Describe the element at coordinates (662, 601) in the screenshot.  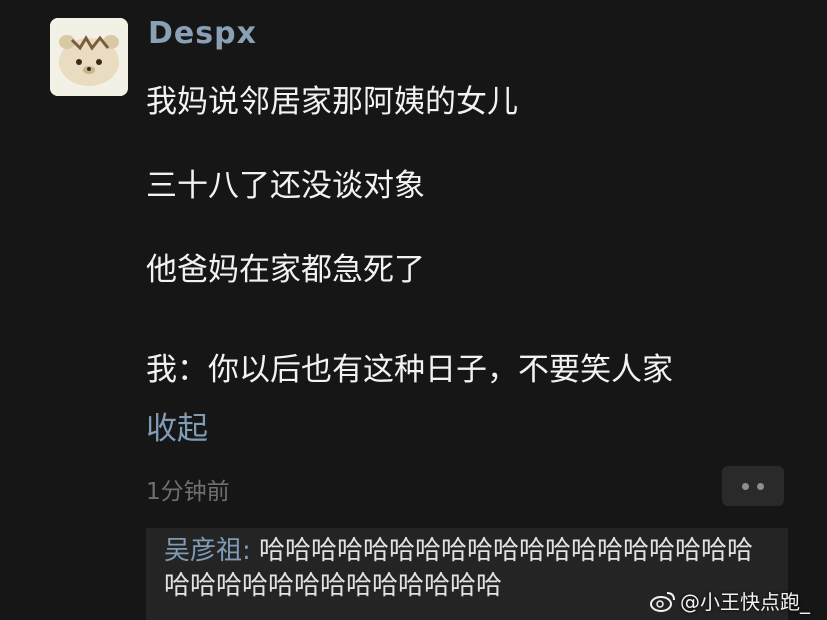
I see `weibo-icon` at that location.